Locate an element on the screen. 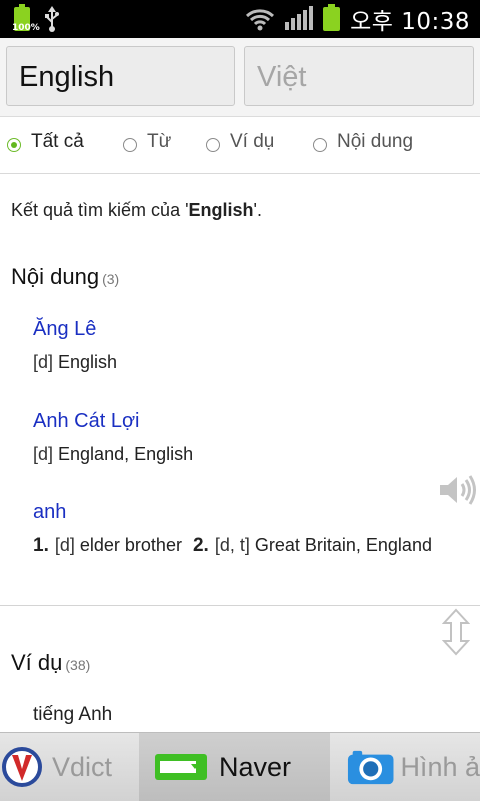 This screenshot has width=480, height=801. filter-word: Từ is located at coordinates (147, 142).